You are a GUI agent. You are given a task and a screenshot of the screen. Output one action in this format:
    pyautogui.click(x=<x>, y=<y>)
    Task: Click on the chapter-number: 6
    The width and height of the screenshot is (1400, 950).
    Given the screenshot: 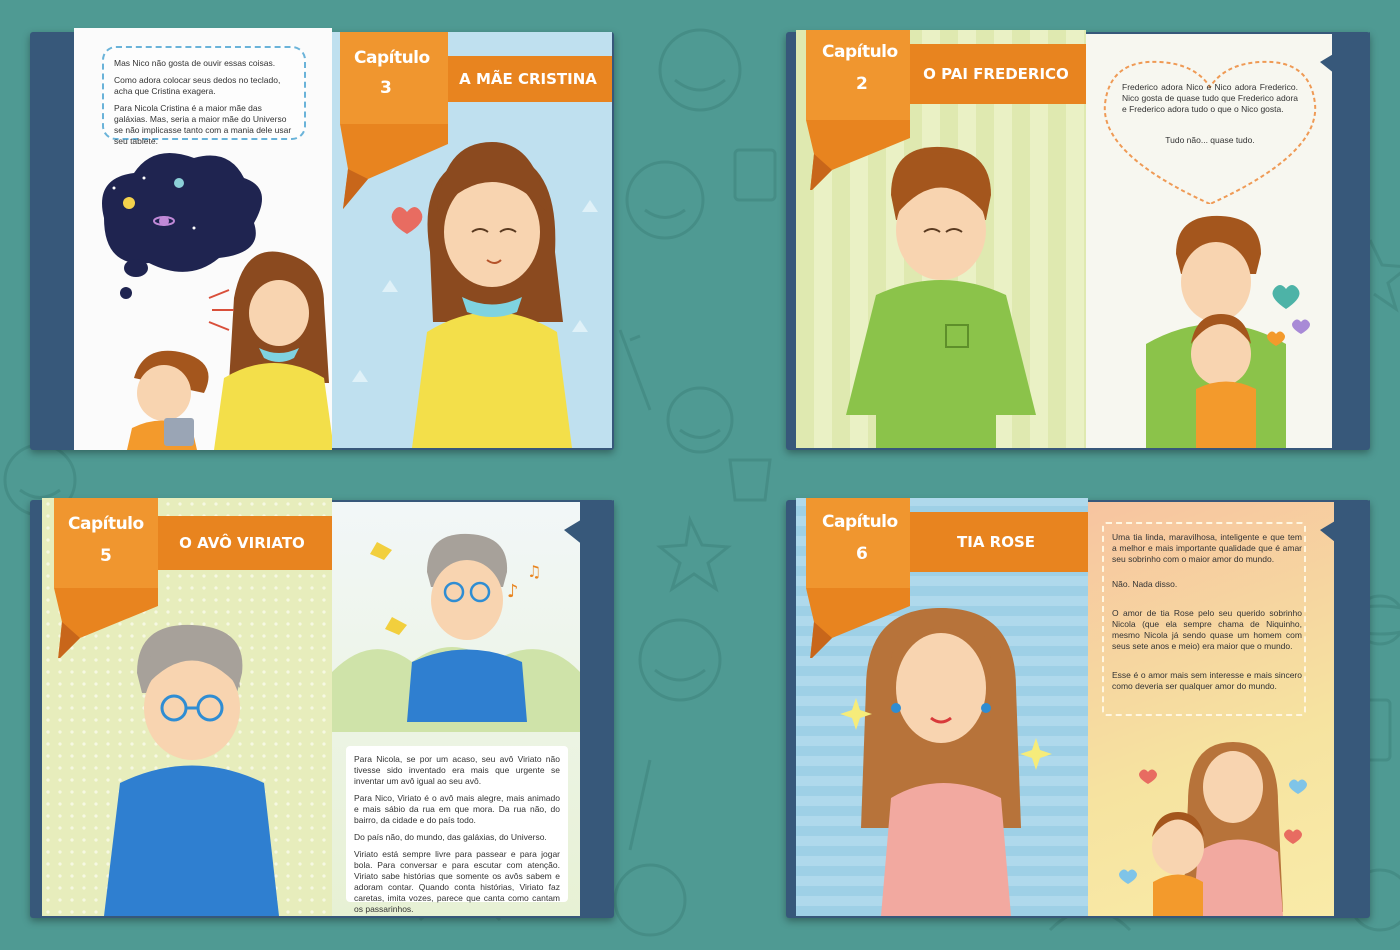 What is the action you would take?
    pyautogui.click(x=862, y=554)
    